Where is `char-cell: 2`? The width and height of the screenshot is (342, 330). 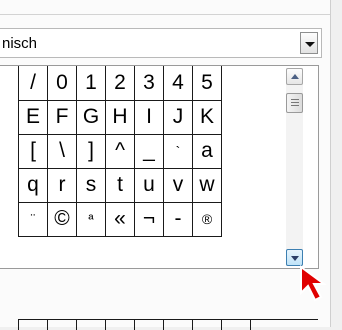 char-cell: 2 is located at coordinates (120, 83).